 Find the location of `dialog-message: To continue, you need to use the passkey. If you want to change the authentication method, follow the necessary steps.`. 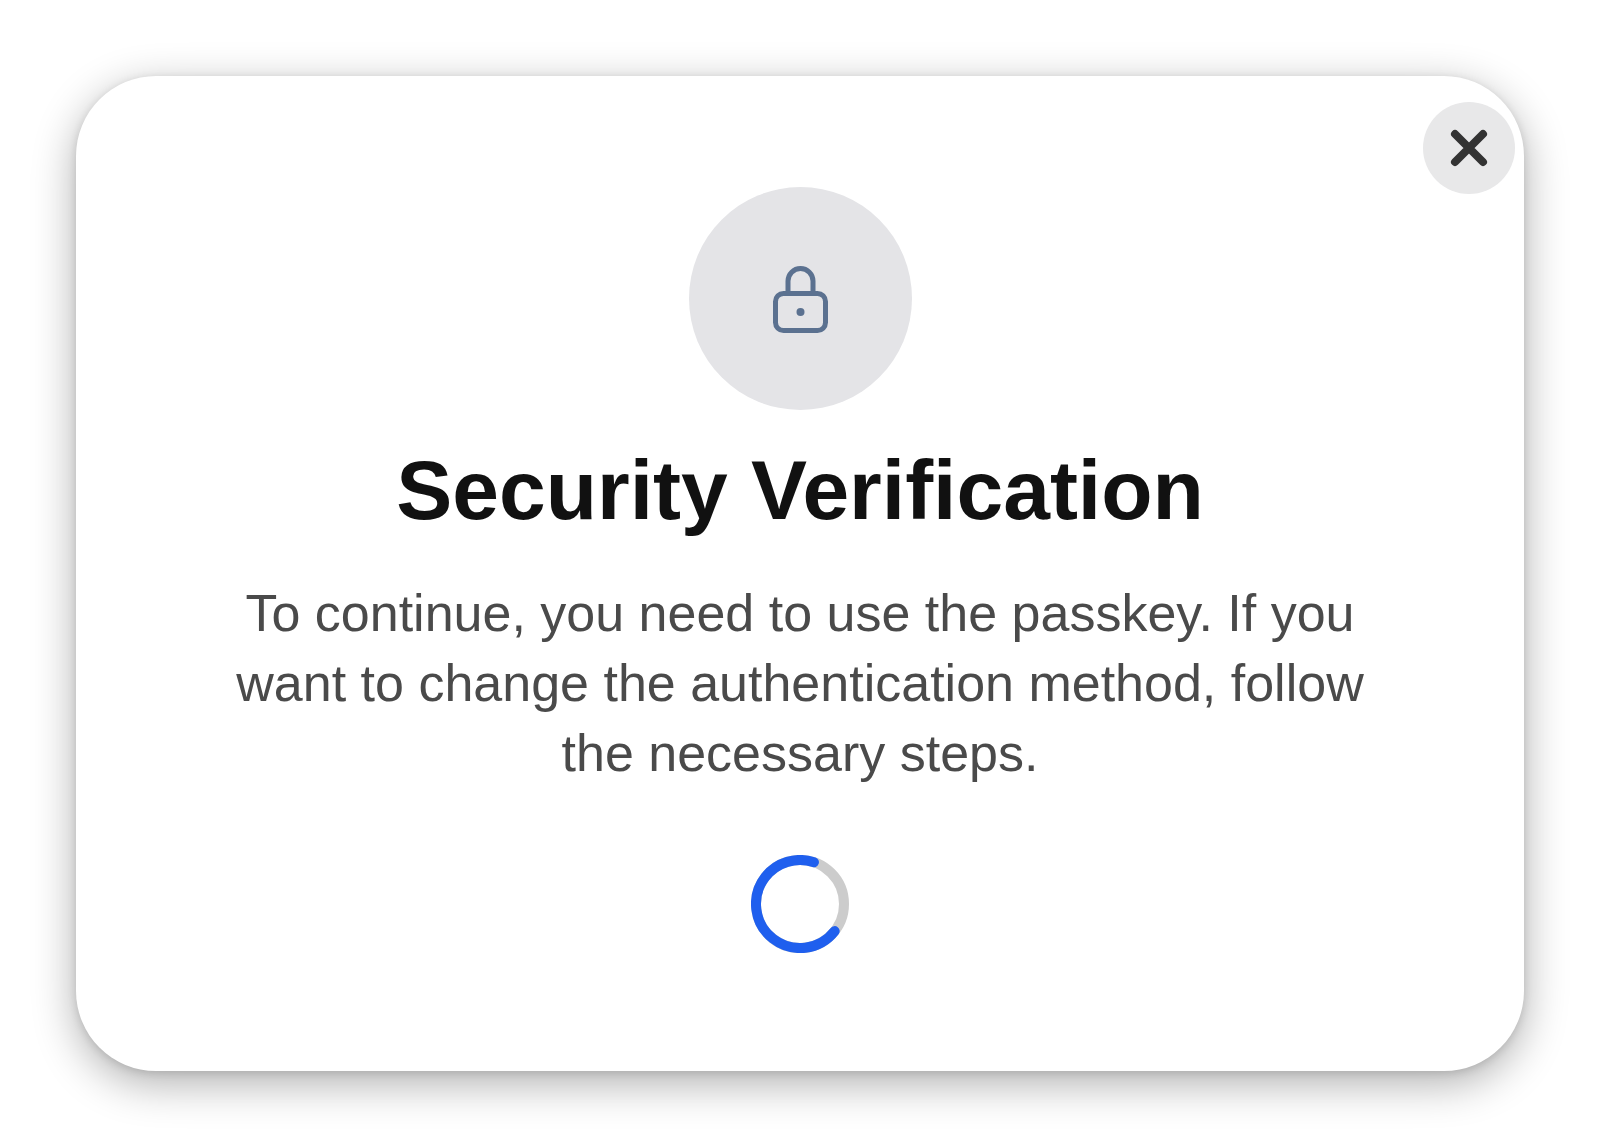

dialog-message: To continue, you need to use the passkey. If you want to change the authentication method, follow the necessary steps. is located at coordinates (800, 683).